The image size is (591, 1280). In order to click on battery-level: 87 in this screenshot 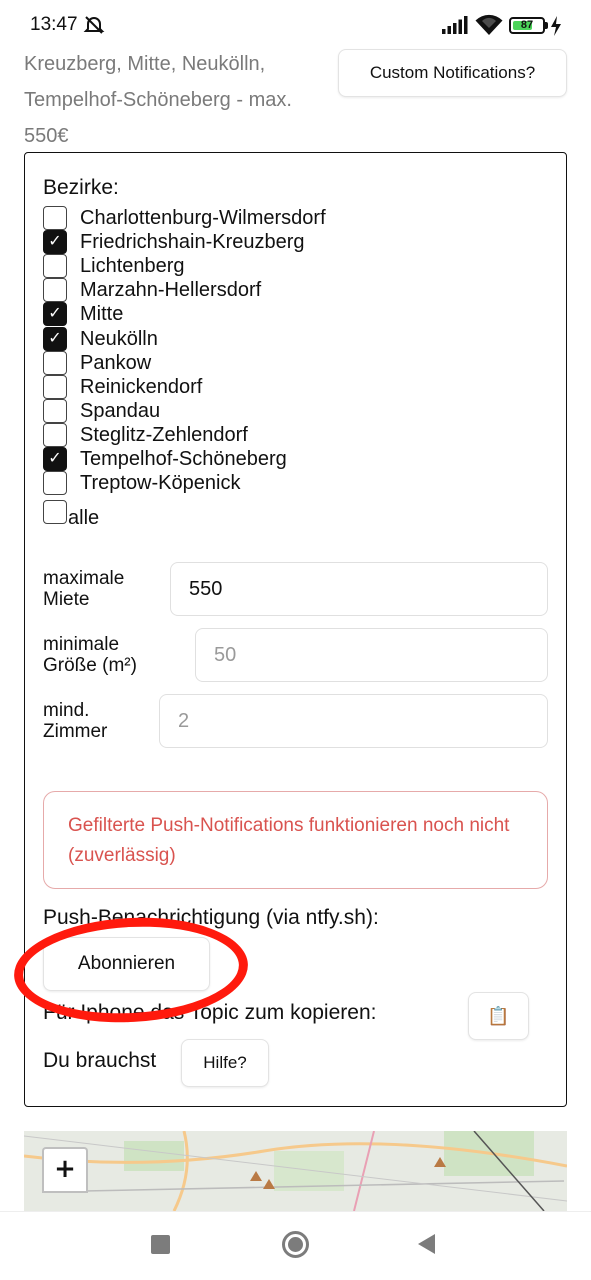, I will do `click(527, 25)`.